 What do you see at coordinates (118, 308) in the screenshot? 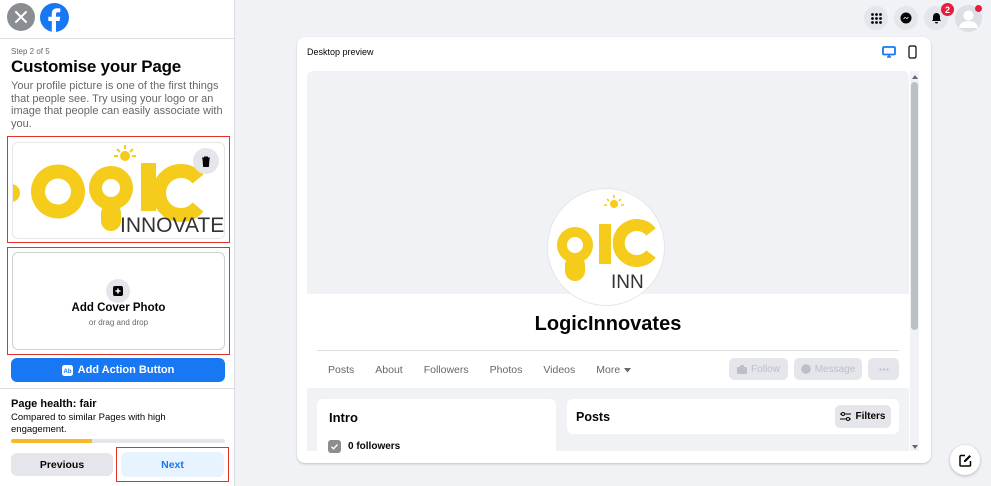
I see `cover-title: Add Cover Photo` at bounding box center [118, 308].